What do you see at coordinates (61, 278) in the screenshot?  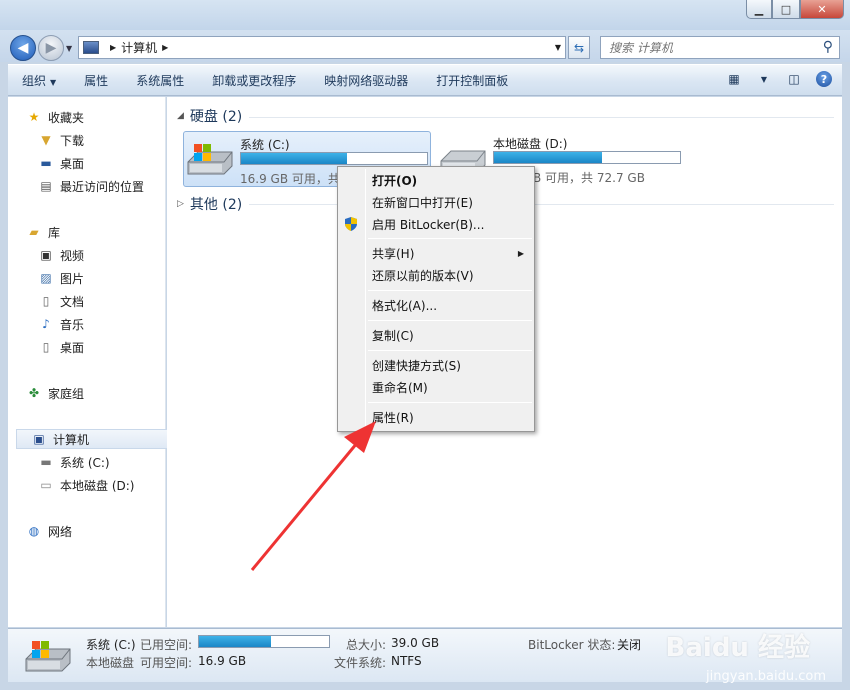 I see `sidebar-item-pictures: ▨ 图片` at bounding box center [61, 278].